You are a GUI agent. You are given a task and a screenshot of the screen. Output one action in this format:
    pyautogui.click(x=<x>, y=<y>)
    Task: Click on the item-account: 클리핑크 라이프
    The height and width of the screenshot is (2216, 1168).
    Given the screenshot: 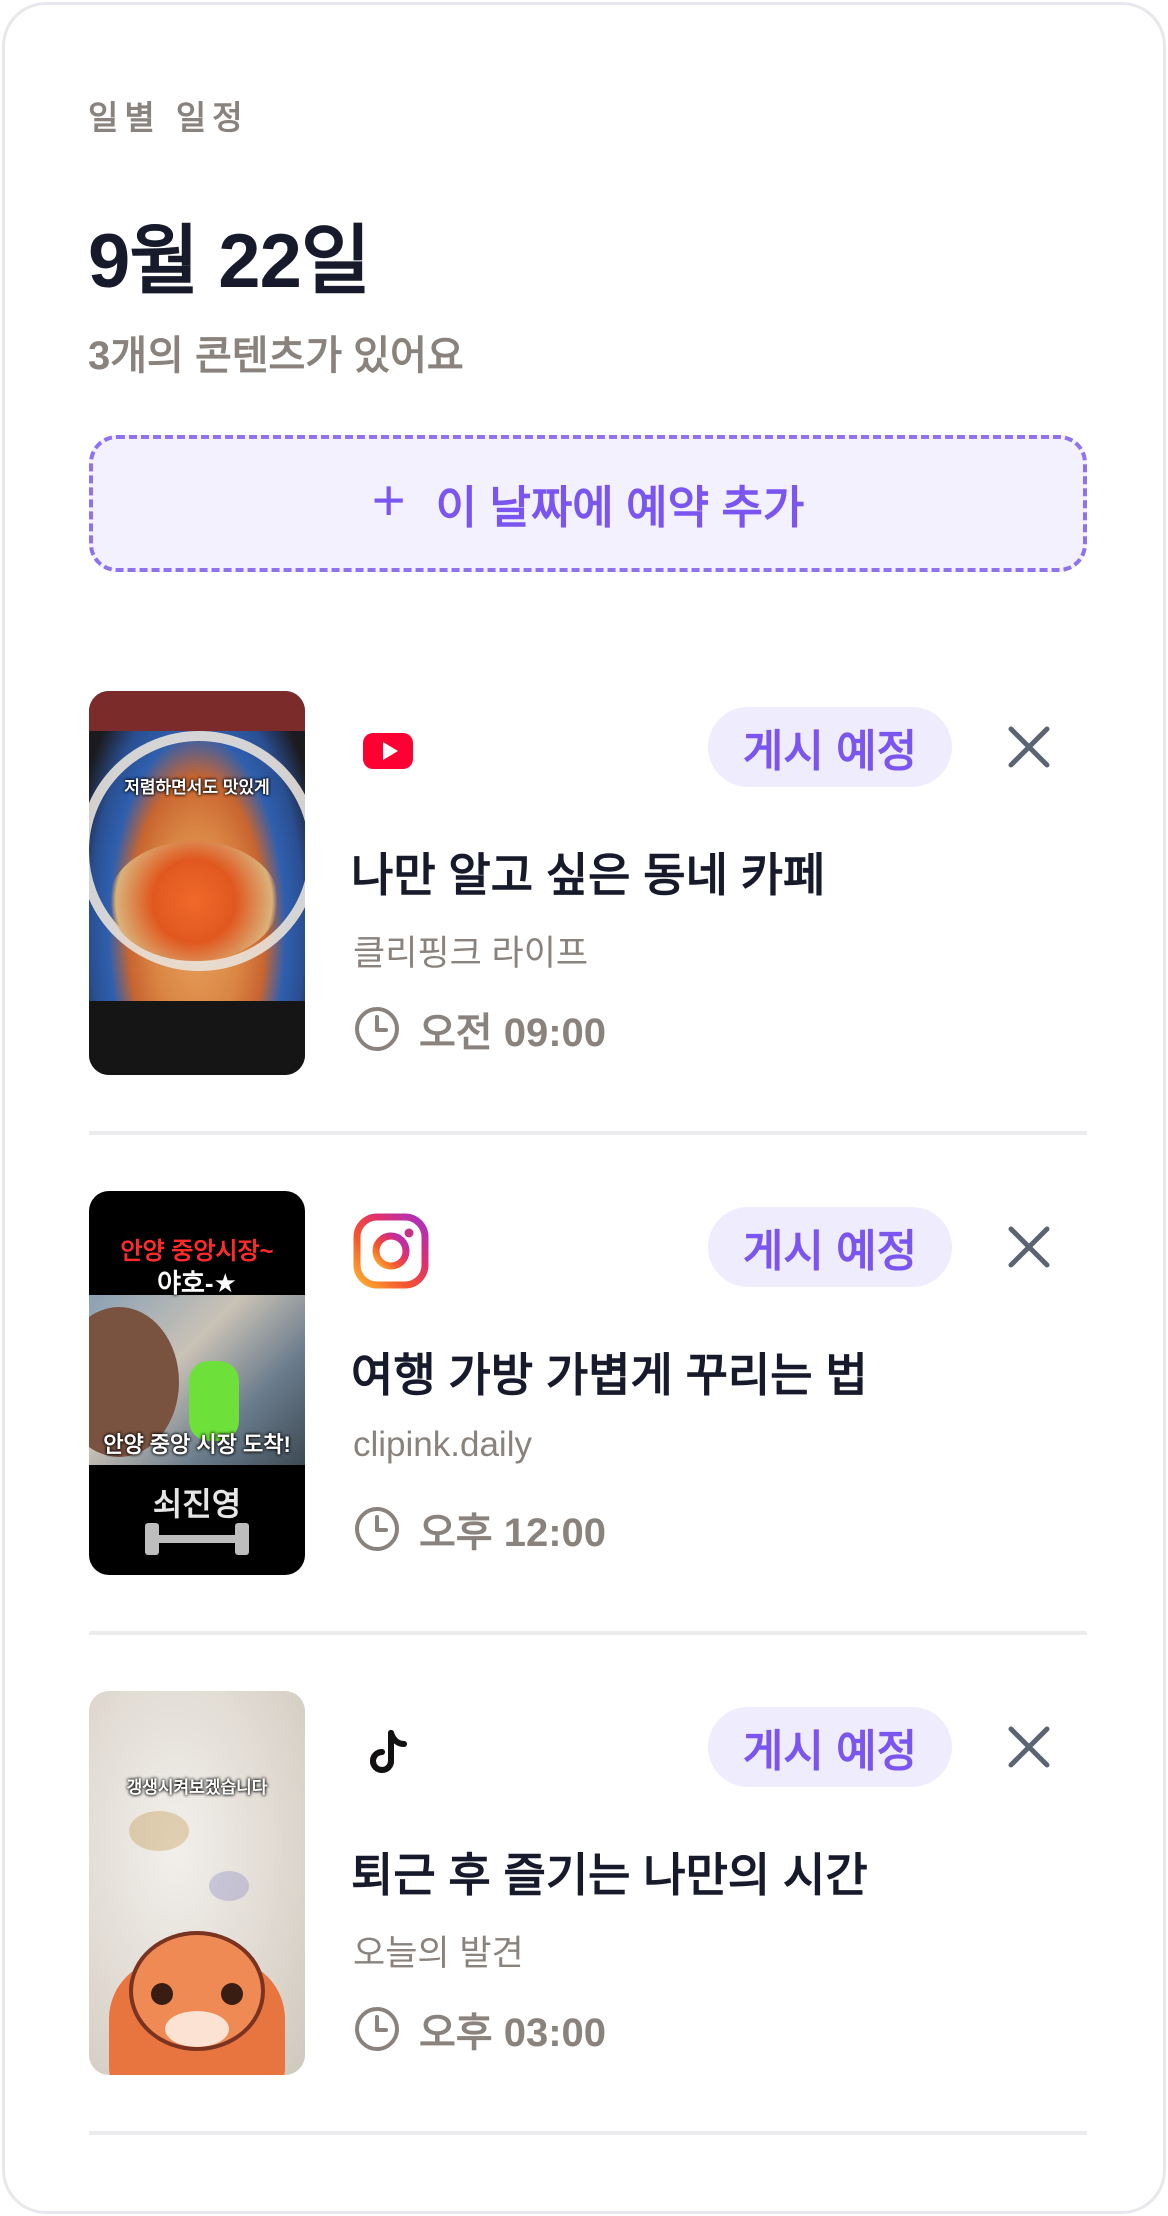 What is the action you would take?
    pyautogui.click(x=471, y=953)
    